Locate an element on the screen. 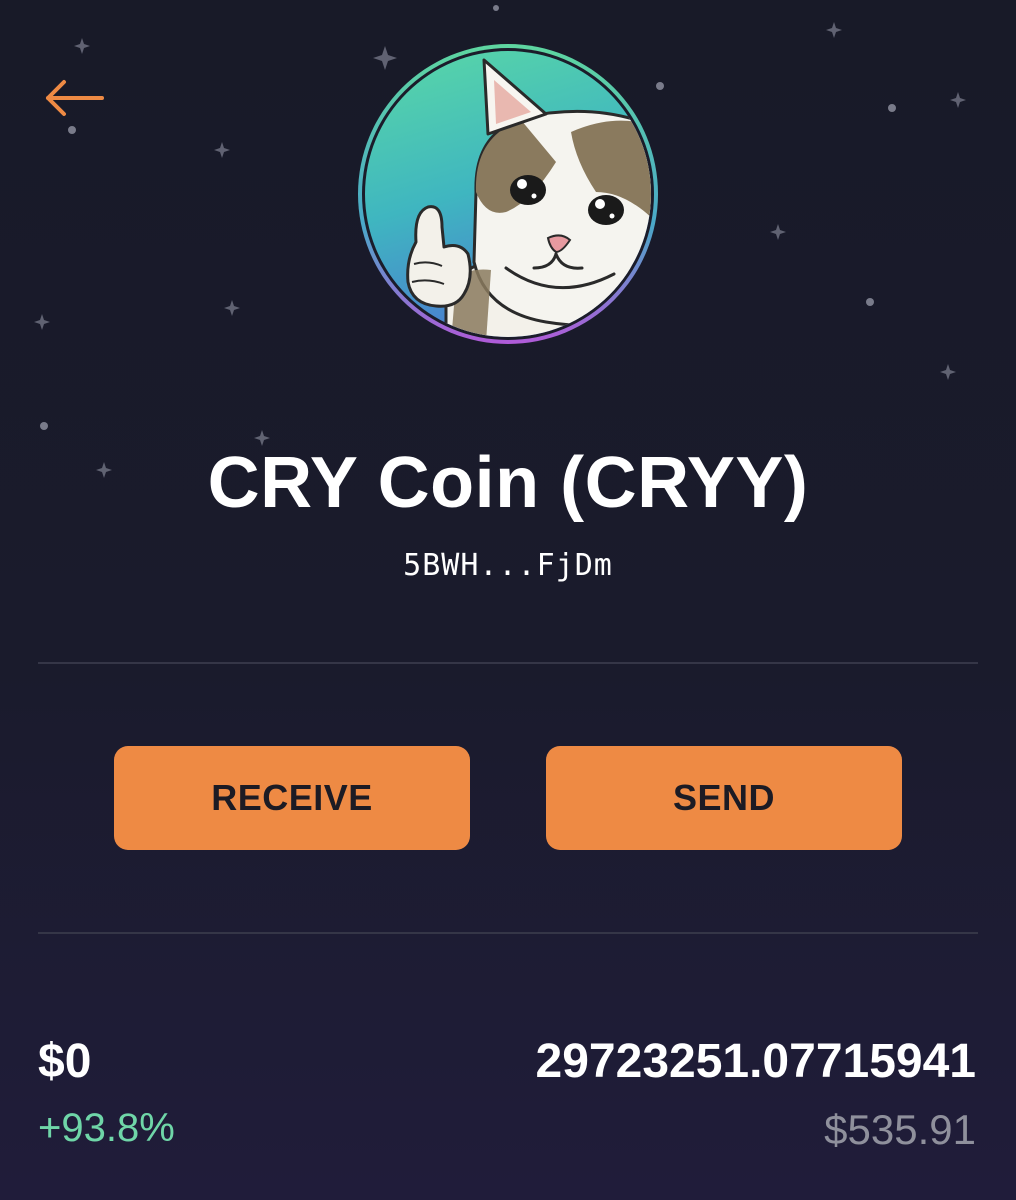 The width and height of the screenshot is (1016, 1200). token-amount-usd: $535.91 is located at coordinates (900, 1129).